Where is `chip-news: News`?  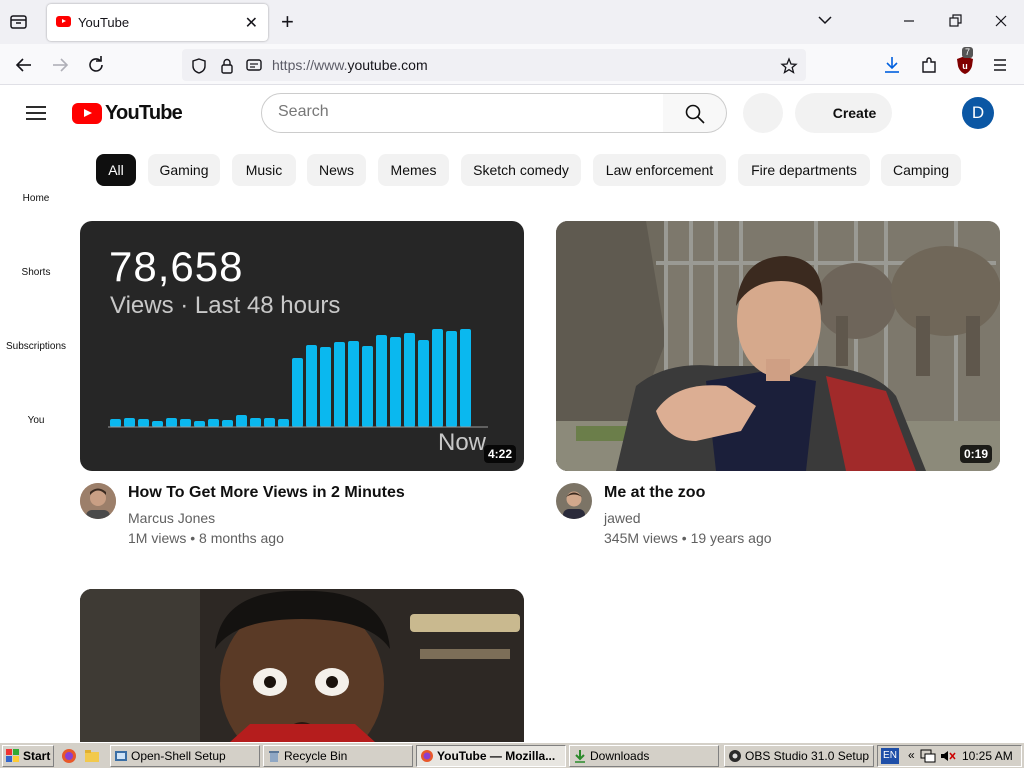 chip-news: News is located at coordinates (336, 170).